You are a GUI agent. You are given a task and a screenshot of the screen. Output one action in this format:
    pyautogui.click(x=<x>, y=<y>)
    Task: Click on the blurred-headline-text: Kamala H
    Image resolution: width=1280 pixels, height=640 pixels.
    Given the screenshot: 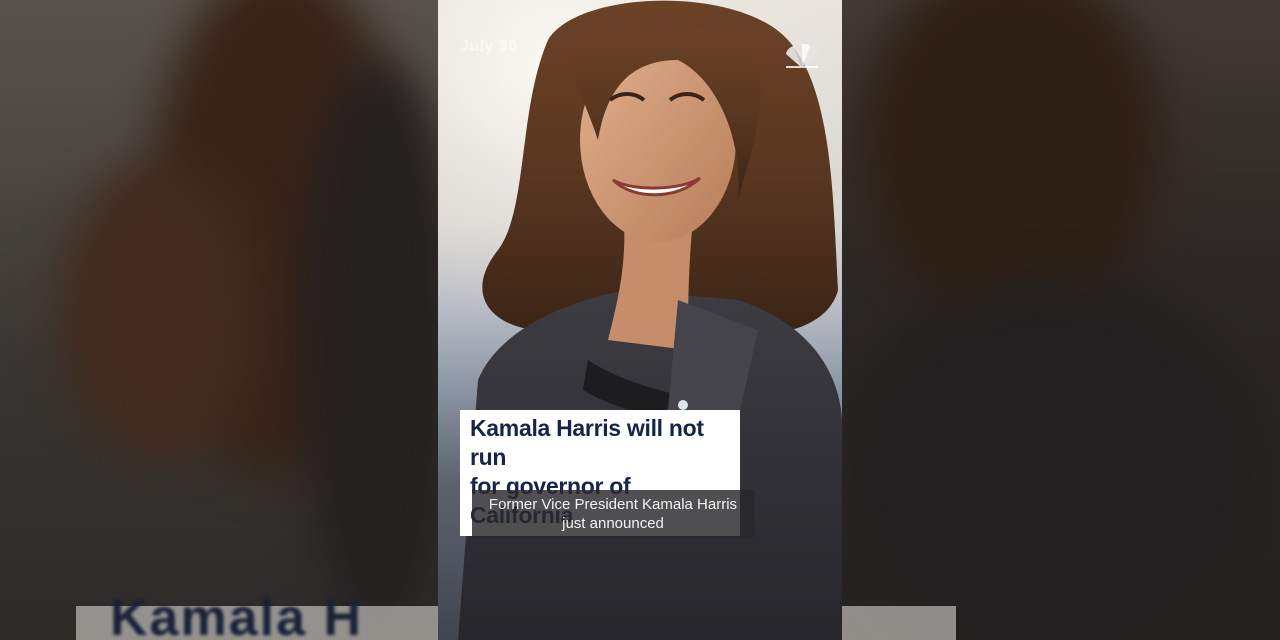 What is the action you would take?
    pyautogui.click(x=236, y=614)
    